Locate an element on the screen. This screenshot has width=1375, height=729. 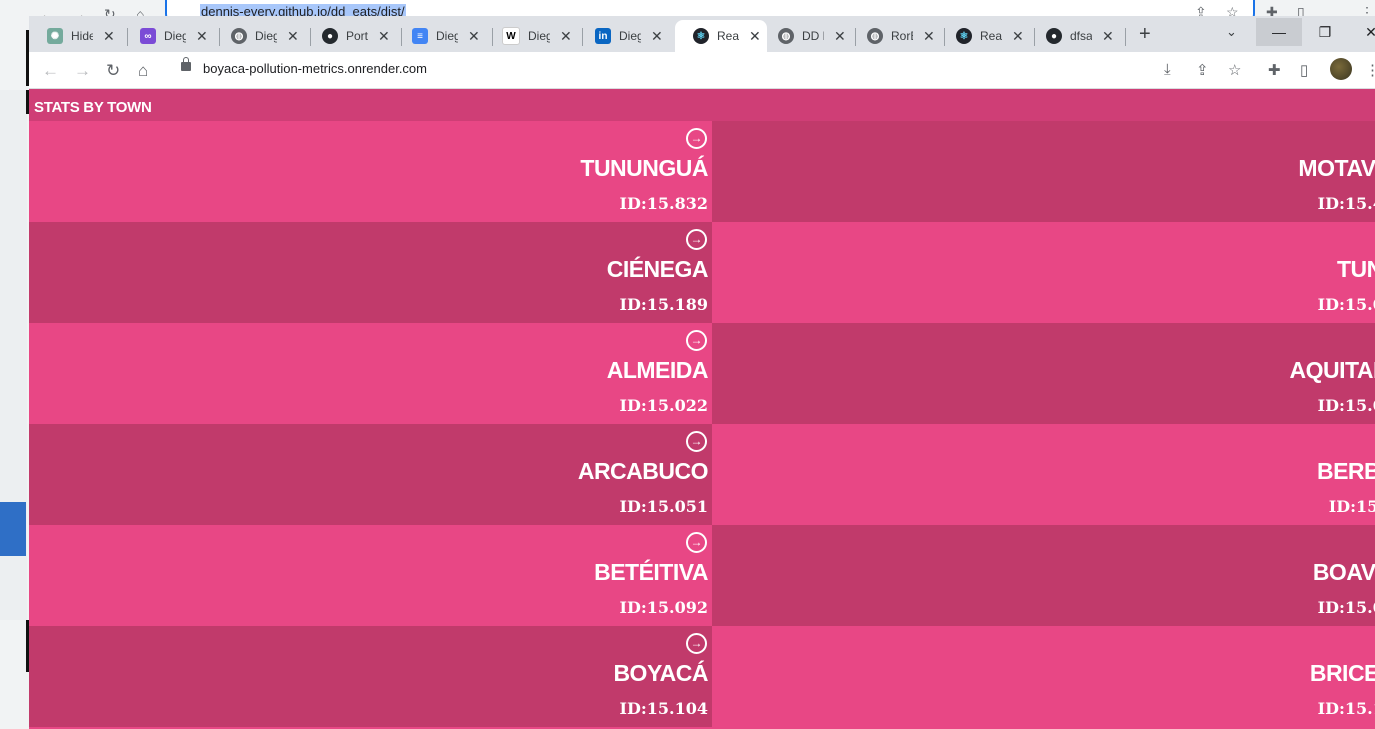
tab-separator is located at coordinates (1125, 37).